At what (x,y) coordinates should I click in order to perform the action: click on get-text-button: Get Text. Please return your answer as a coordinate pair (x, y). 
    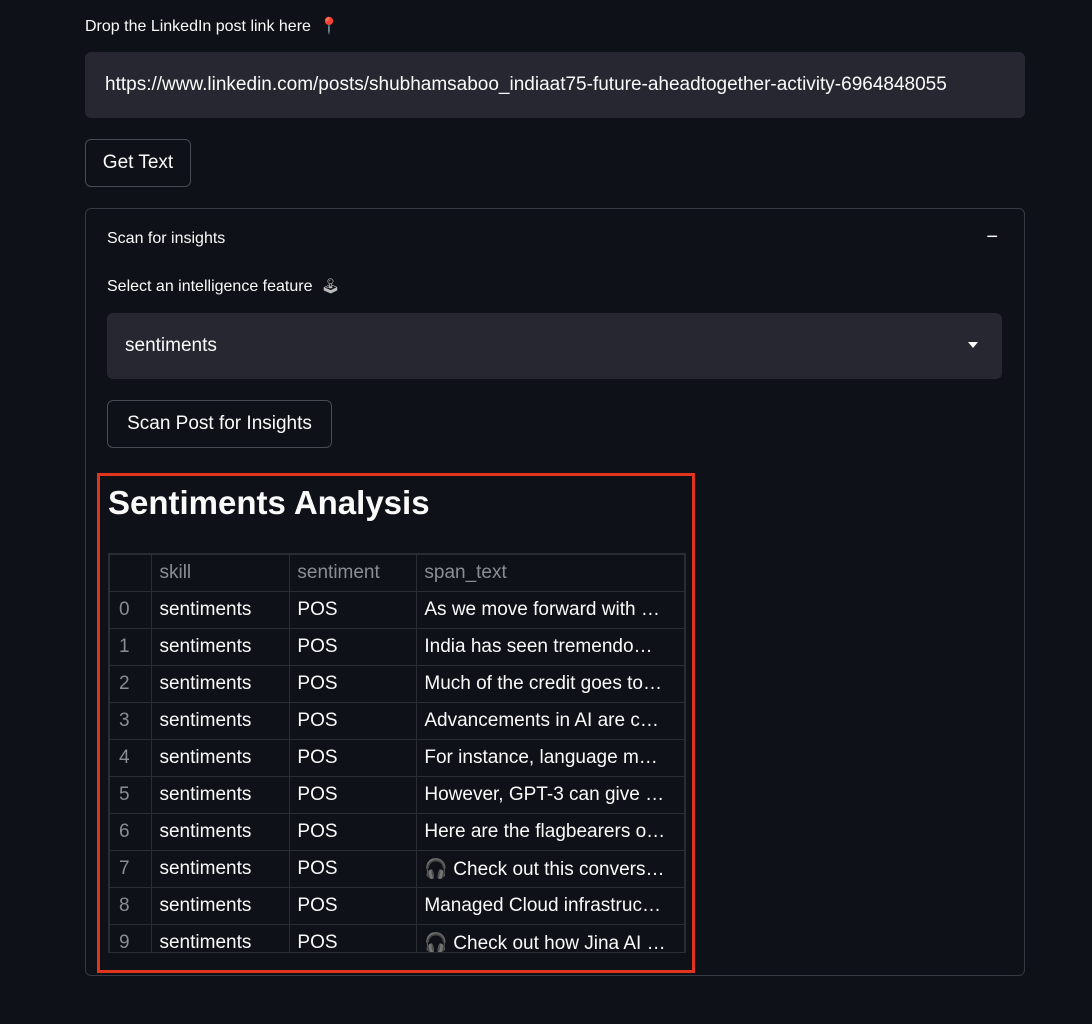
    Looking at the image, I should click on (138, 163).